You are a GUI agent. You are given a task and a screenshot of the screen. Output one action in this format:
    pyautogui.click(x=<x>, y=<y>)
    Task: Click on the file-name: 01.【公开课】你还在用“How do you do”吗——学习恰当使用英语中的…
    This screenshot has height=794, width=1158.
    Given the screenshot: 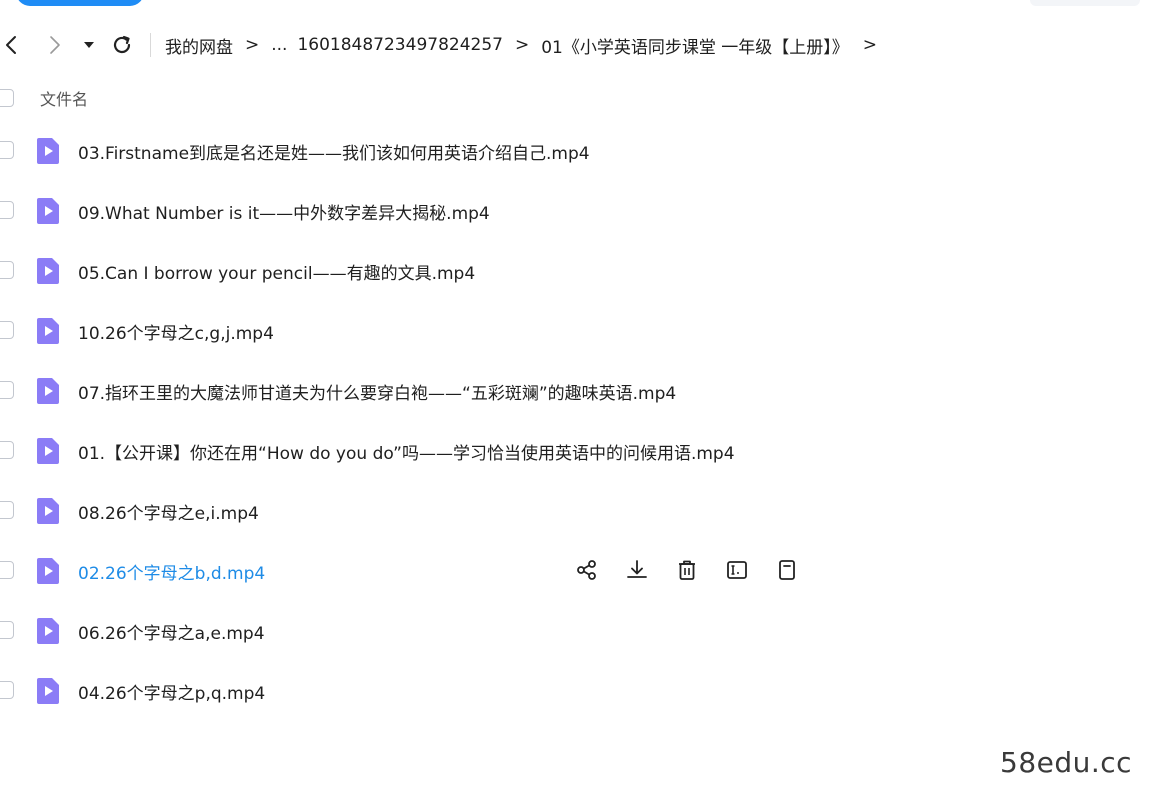 What is the action you would take?
    pyautogui.click(x=406, y=451)
    